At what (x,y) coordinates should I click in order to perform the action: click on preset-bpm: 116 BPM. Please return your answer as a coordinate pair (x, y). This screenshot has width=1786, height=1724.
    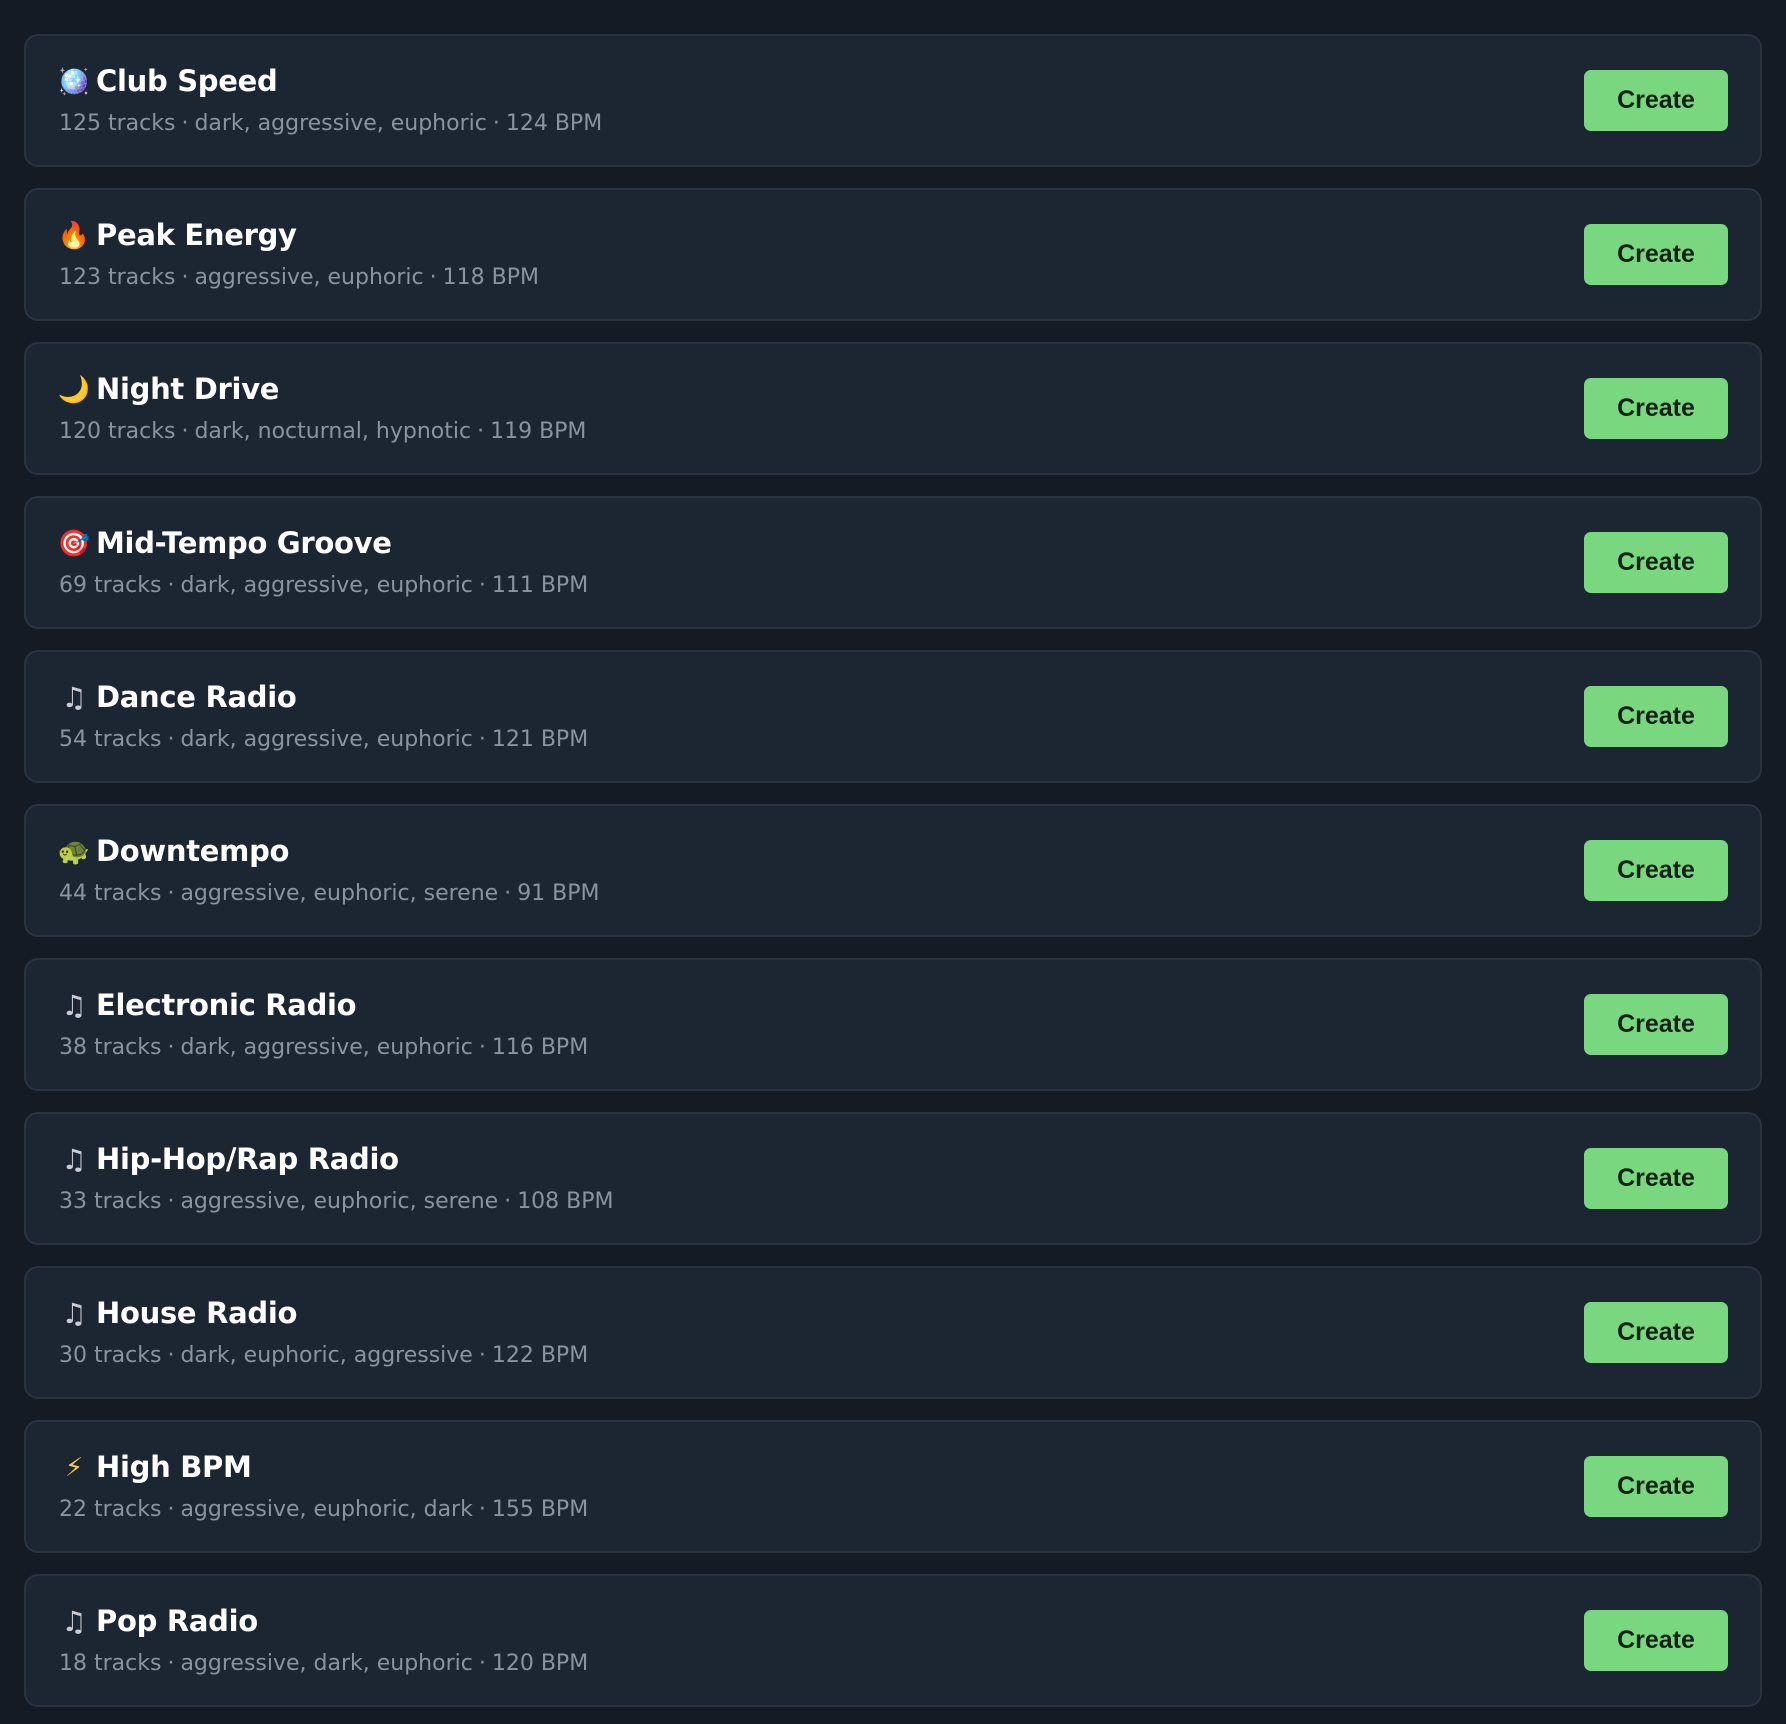
    Looking at the image, I should click on (540, 1047).